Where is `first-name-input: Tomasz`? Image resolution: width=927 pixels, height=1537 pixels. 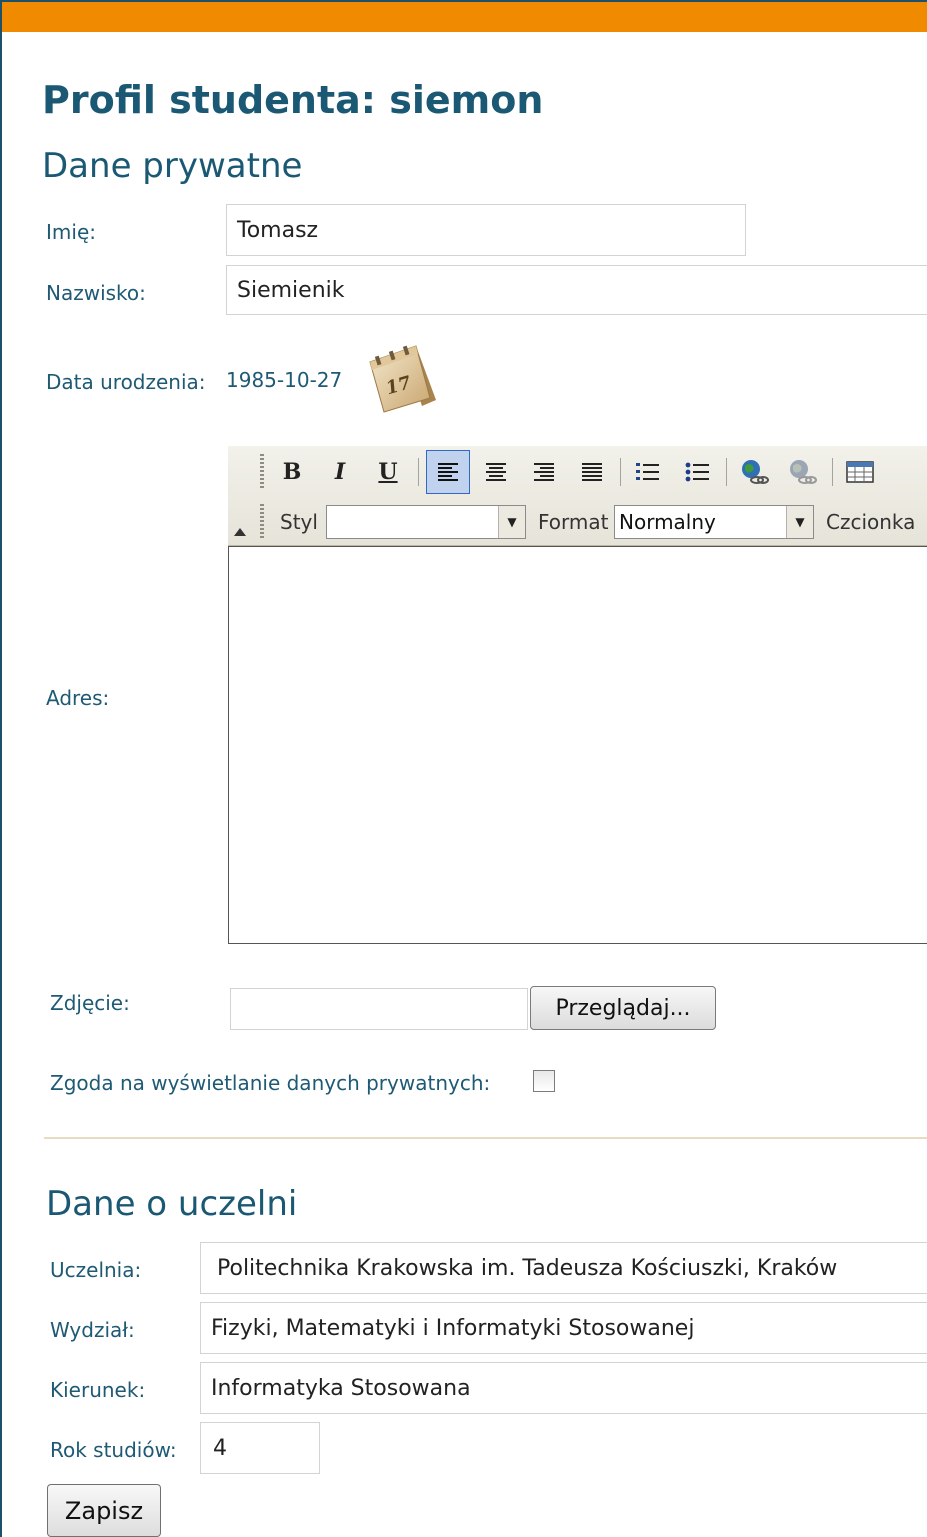 first-name-input: Tomasz is located at coordinates (486, 230).